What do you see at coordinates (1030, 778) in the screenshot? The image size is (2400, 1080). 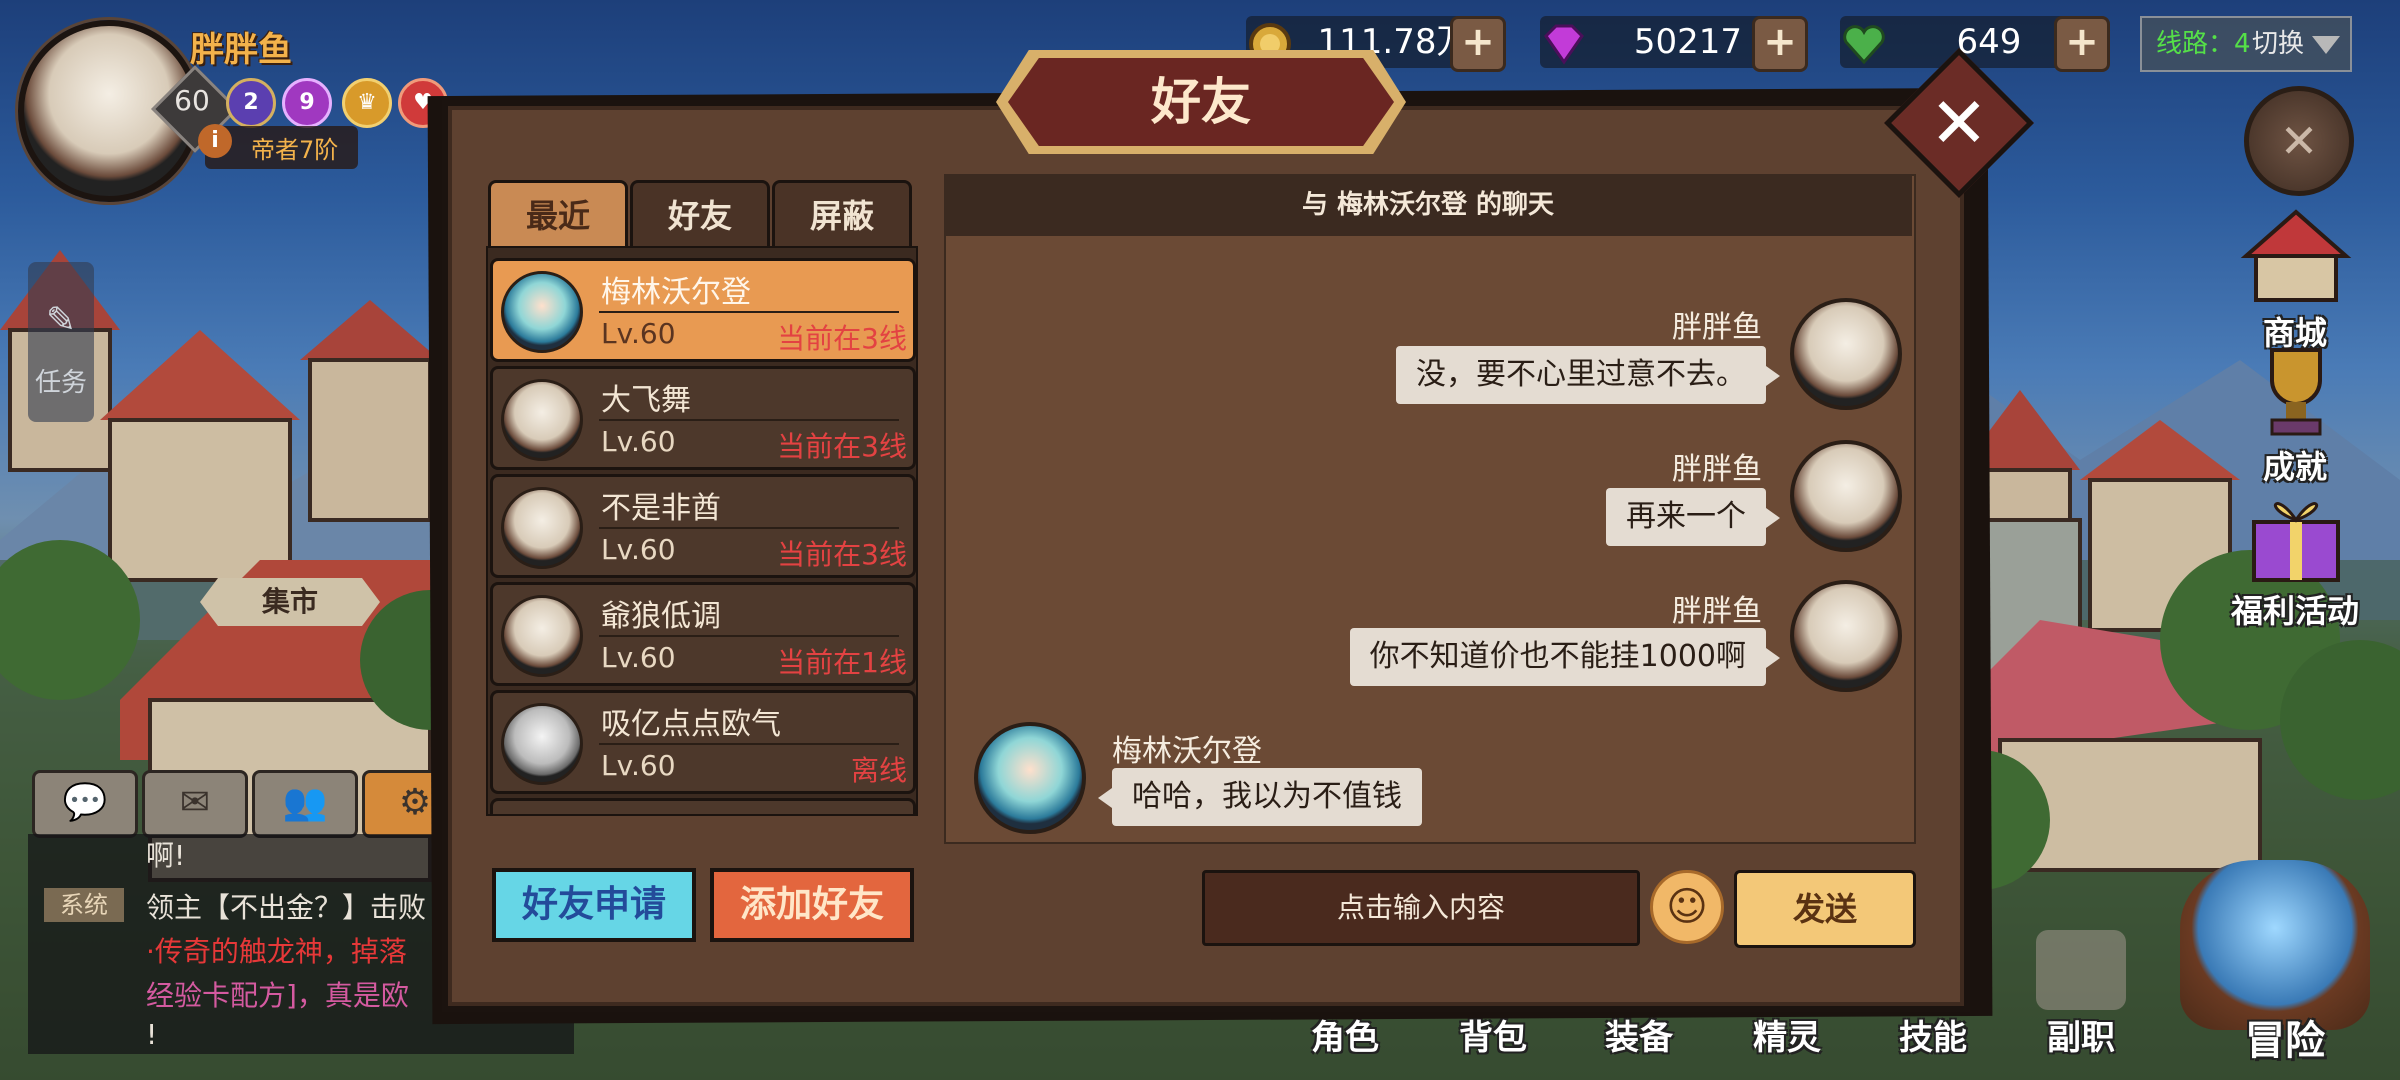 I see `friend-chat-avatar` at bounding box center [1030, 778].